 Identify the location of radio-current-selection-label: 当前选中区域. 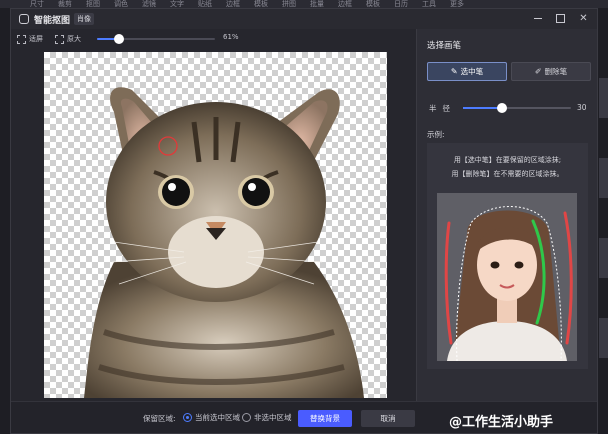
(217, 417).